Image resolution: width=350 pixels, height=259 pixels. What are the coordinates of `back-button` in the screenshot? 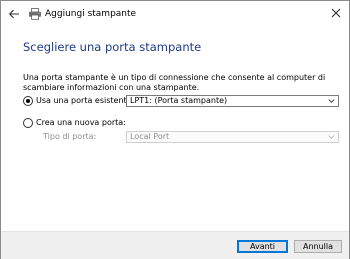 It's located at (14, 14).